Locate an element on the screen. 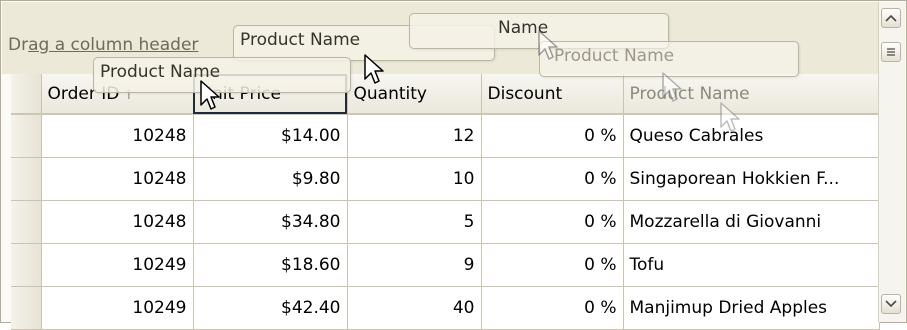 The width and height of the screenshot is (907, 330). row-indicator-header is located at coordinates (26, 94).